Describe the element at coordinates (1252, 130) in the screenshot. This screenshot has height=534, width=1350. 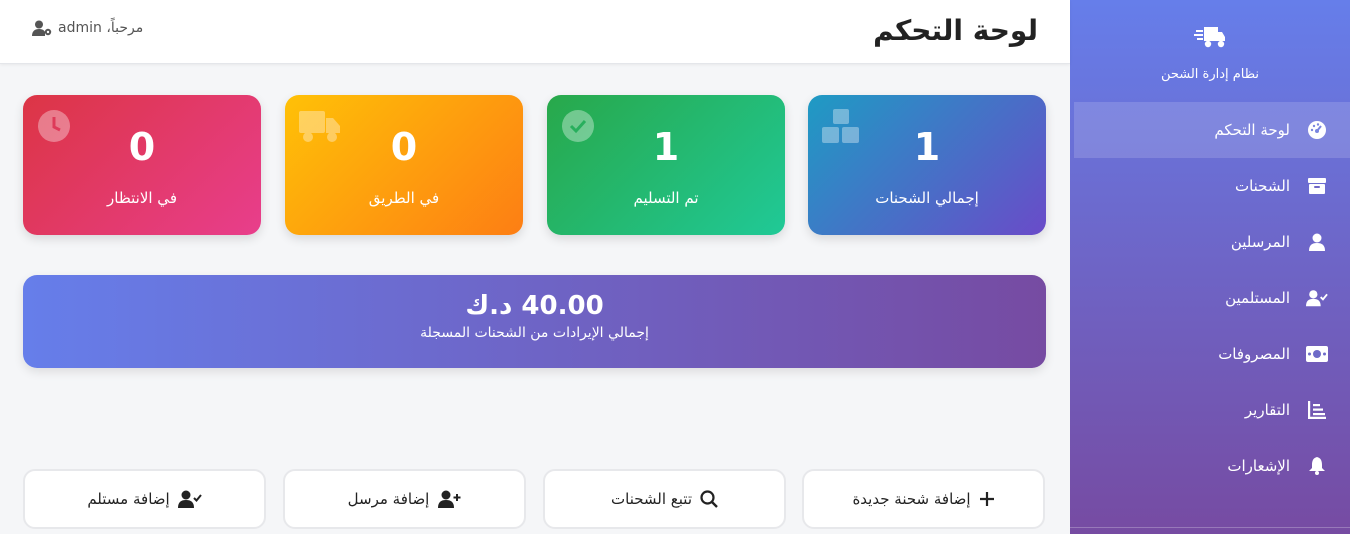
I see `sidebar-item-label: لوحة التحكم` at that location.